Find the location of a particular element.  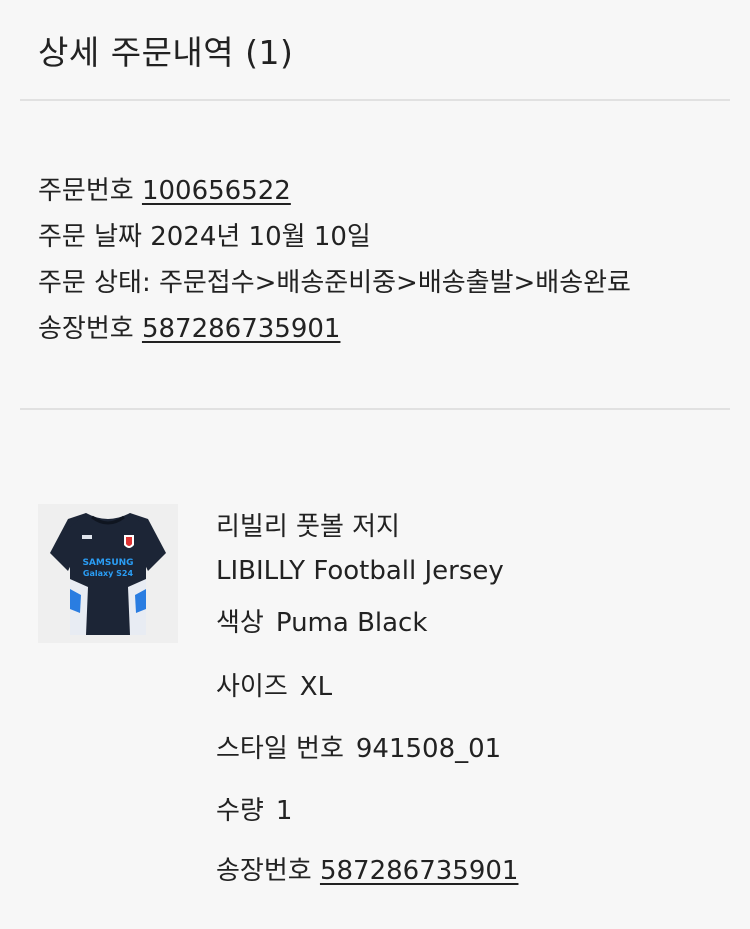

color-label: 색상 is located at coordinates (240, 623).